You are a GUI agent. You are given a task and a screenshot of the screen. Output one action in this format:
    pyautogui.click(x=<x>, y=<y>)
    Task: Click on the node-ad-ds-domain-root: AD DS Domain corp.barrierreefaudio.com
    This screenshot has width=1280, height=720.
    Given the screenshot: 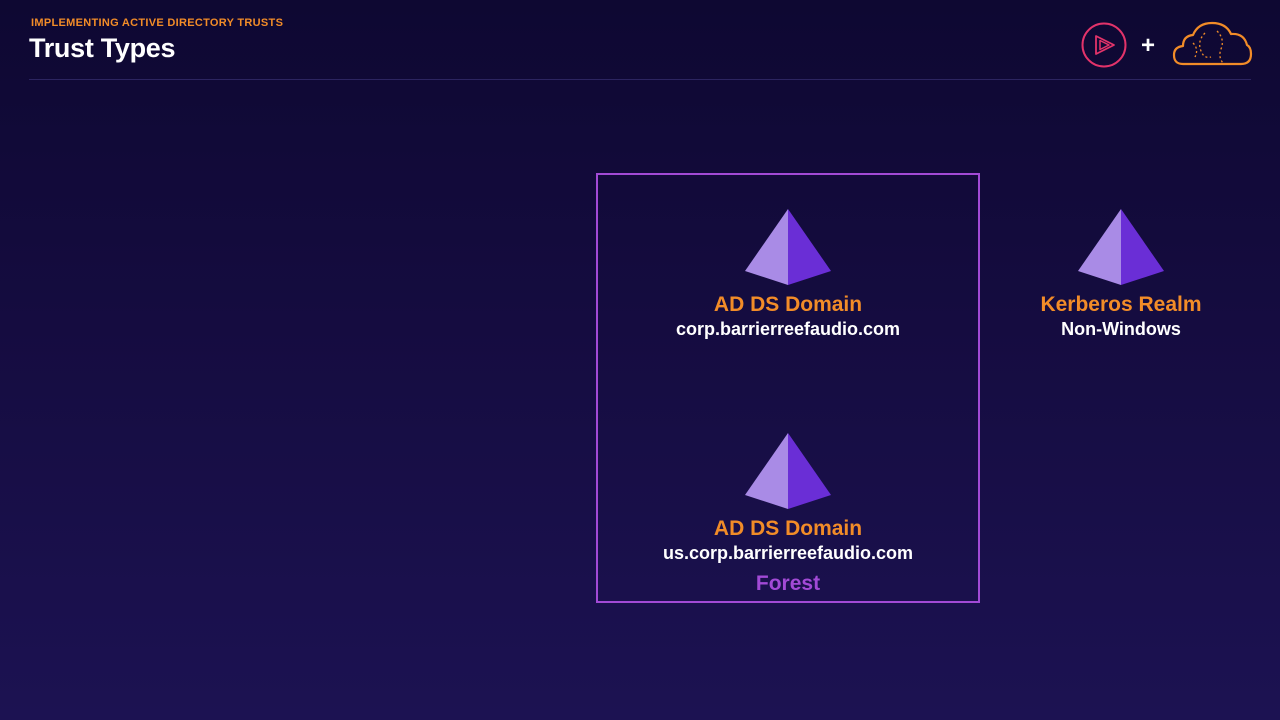 What is the action you would take?
    pyautogui.click(x=788, y=275)
    